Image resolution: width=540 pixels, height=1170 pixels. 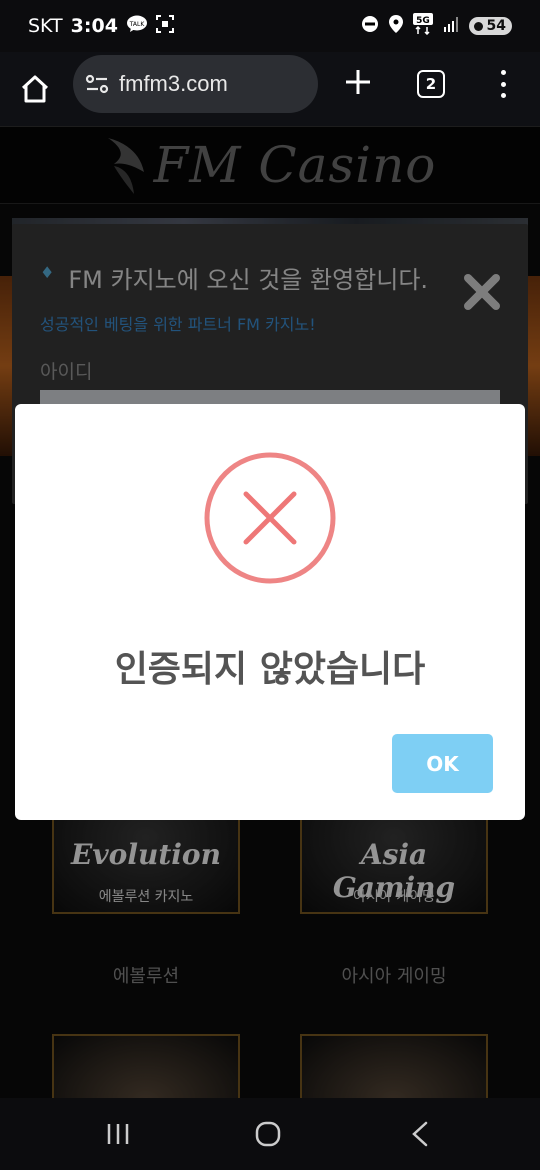 I want to click on network-label: 5G, so click(x=423, y=21).